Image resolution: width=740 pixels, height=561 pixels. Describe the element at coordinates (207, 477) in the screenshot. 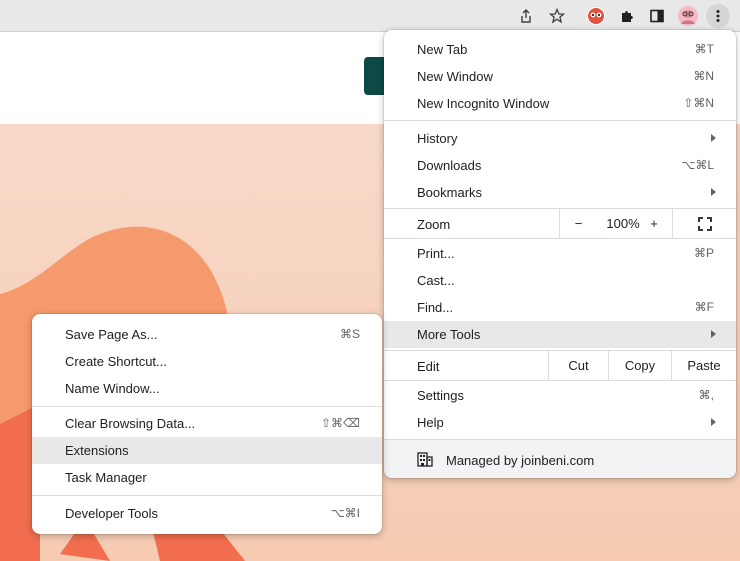

I see `submenu-item-task-manager: Task Manager` at that location.